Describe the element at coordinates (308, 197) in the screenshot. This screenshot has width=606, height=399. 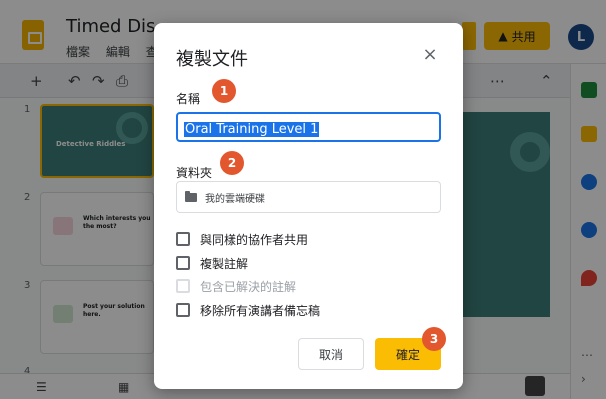
I see `folder-picker: 我的雲端硬碟` at that location.